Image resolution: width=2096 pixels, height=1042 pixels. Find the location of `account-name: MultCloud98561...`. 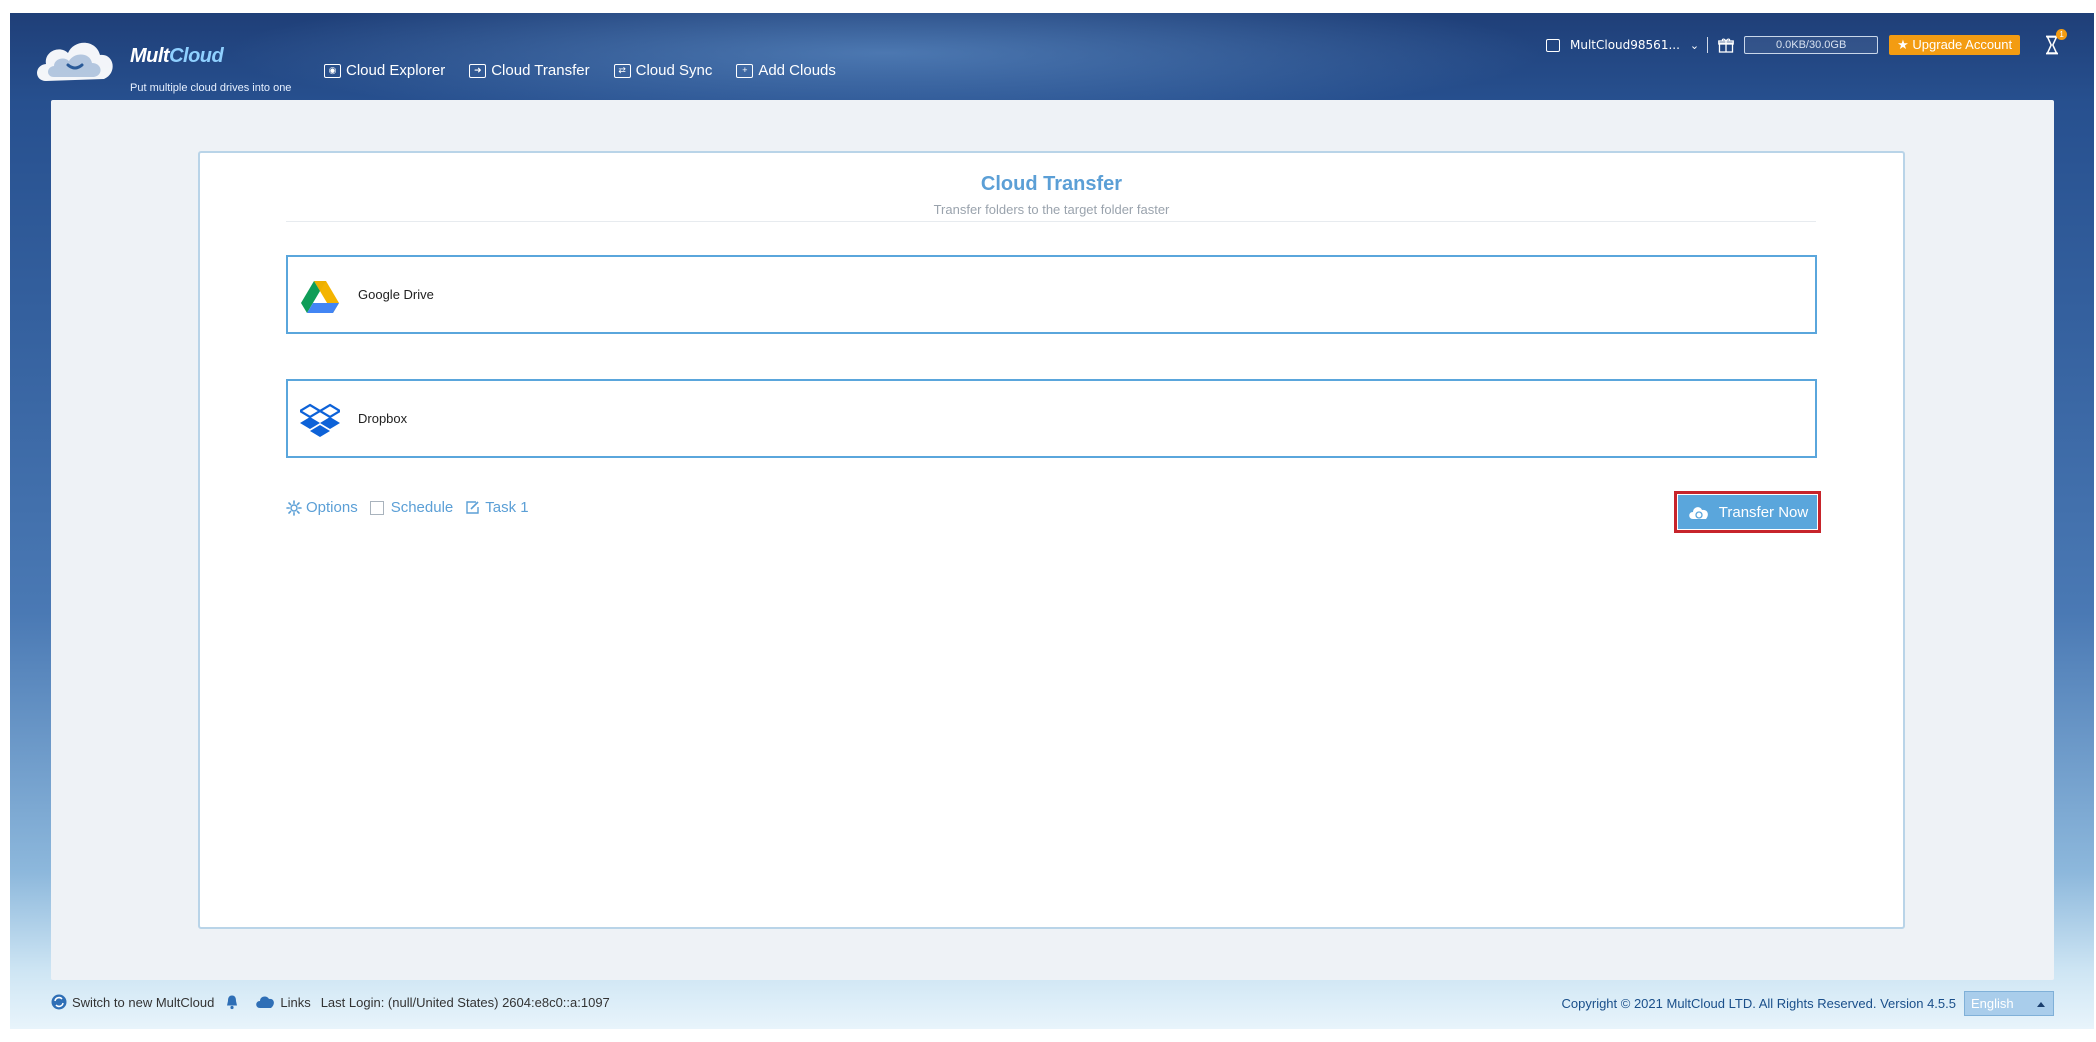

account-name: MultCloud98561... is located at coordinates (1625, 45).